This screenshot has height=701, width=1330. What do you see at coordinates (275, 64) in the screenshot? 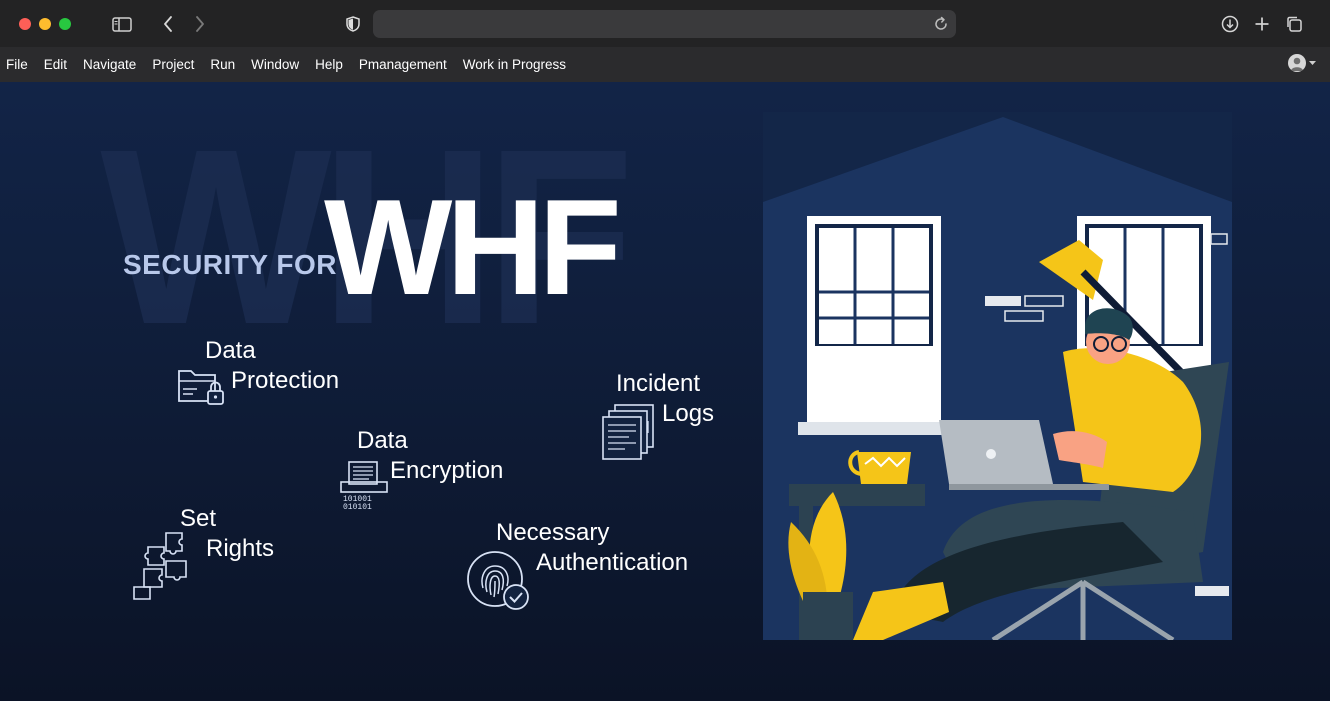
I see `menu-window: Window` at bounding box center [275, 64].